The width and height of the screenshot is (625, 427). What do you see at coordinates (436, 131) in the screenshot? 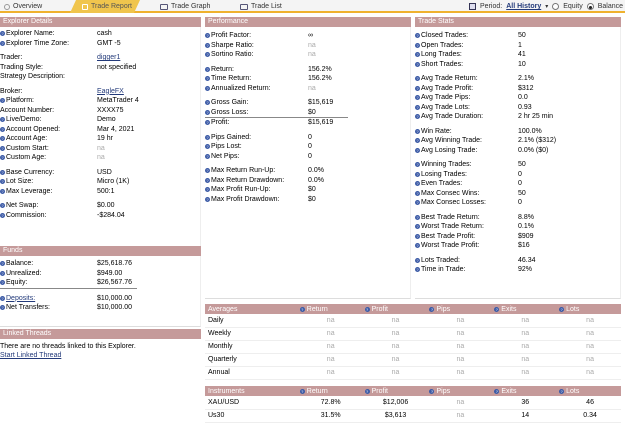
I see `stat-label-text: Win Rate:` at bounding box center [436, 131].